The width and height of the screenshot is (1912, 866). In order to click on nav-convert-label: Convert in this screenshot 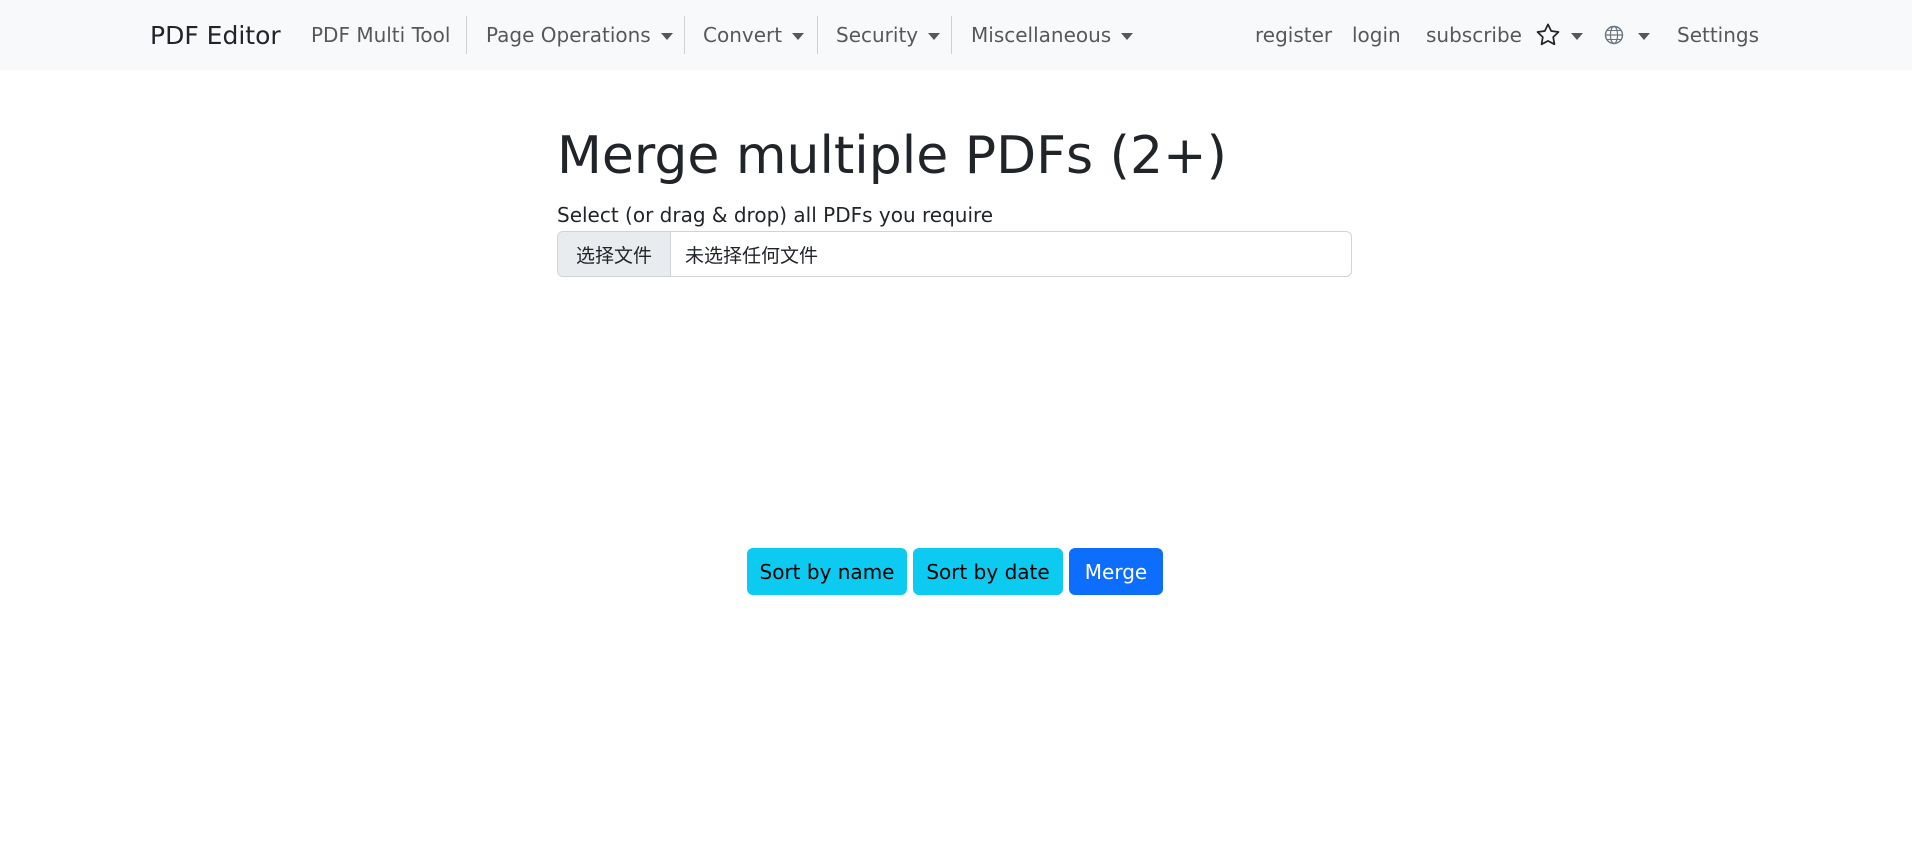, I will do `click(743, 35)`.